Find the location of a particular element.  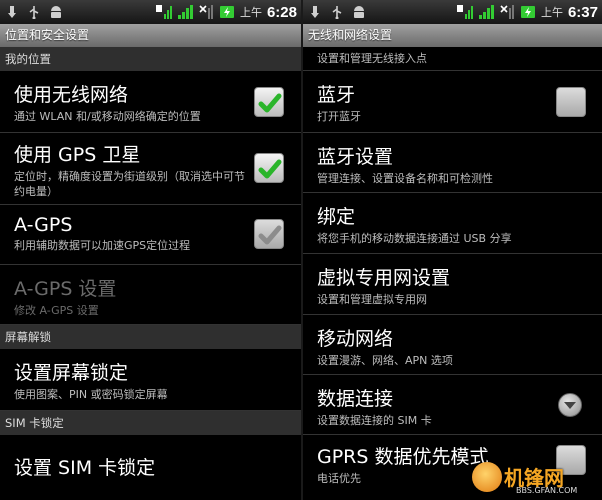

setting-title: 移动网络 is located at coordinates (355, 339).